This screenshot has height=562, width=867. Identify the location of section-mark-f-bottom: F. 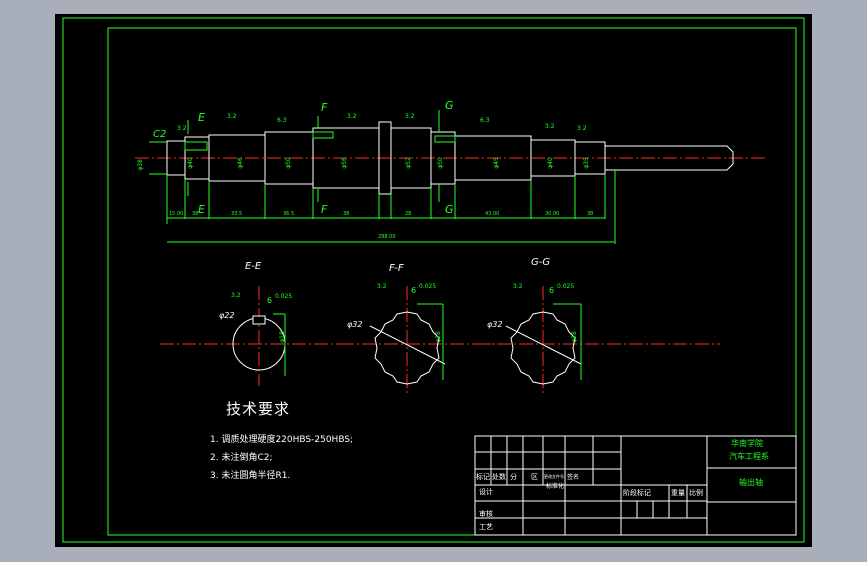
(324, 209).